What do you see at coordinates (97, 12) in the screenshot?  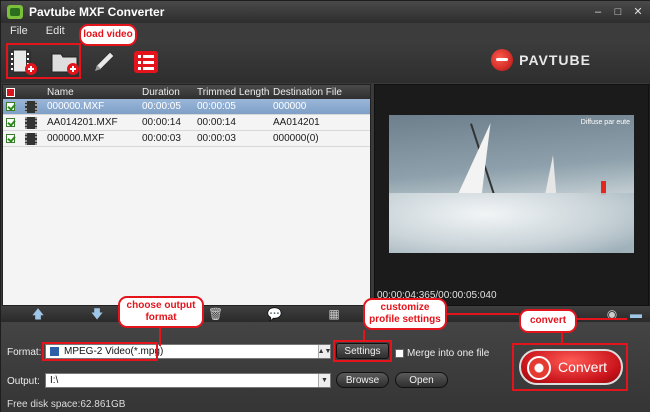 I see `window-title: Pavtube MXF Converter` at bounding box center [97, 12].